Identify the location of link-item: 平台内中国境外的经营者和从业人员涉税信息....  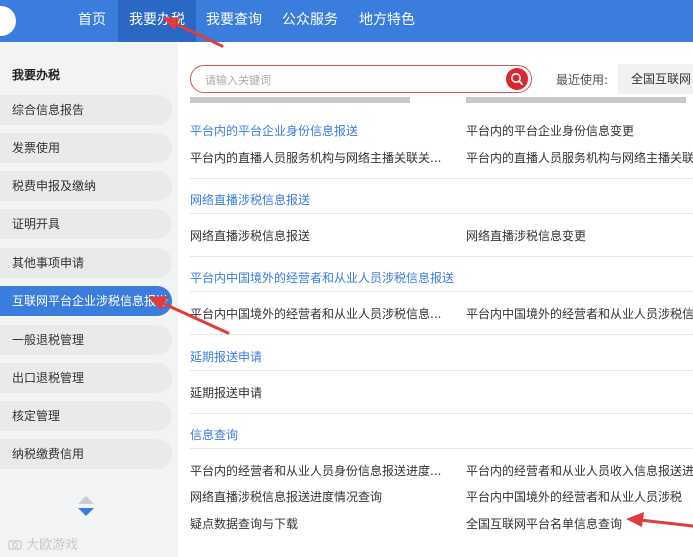
(321, 313).